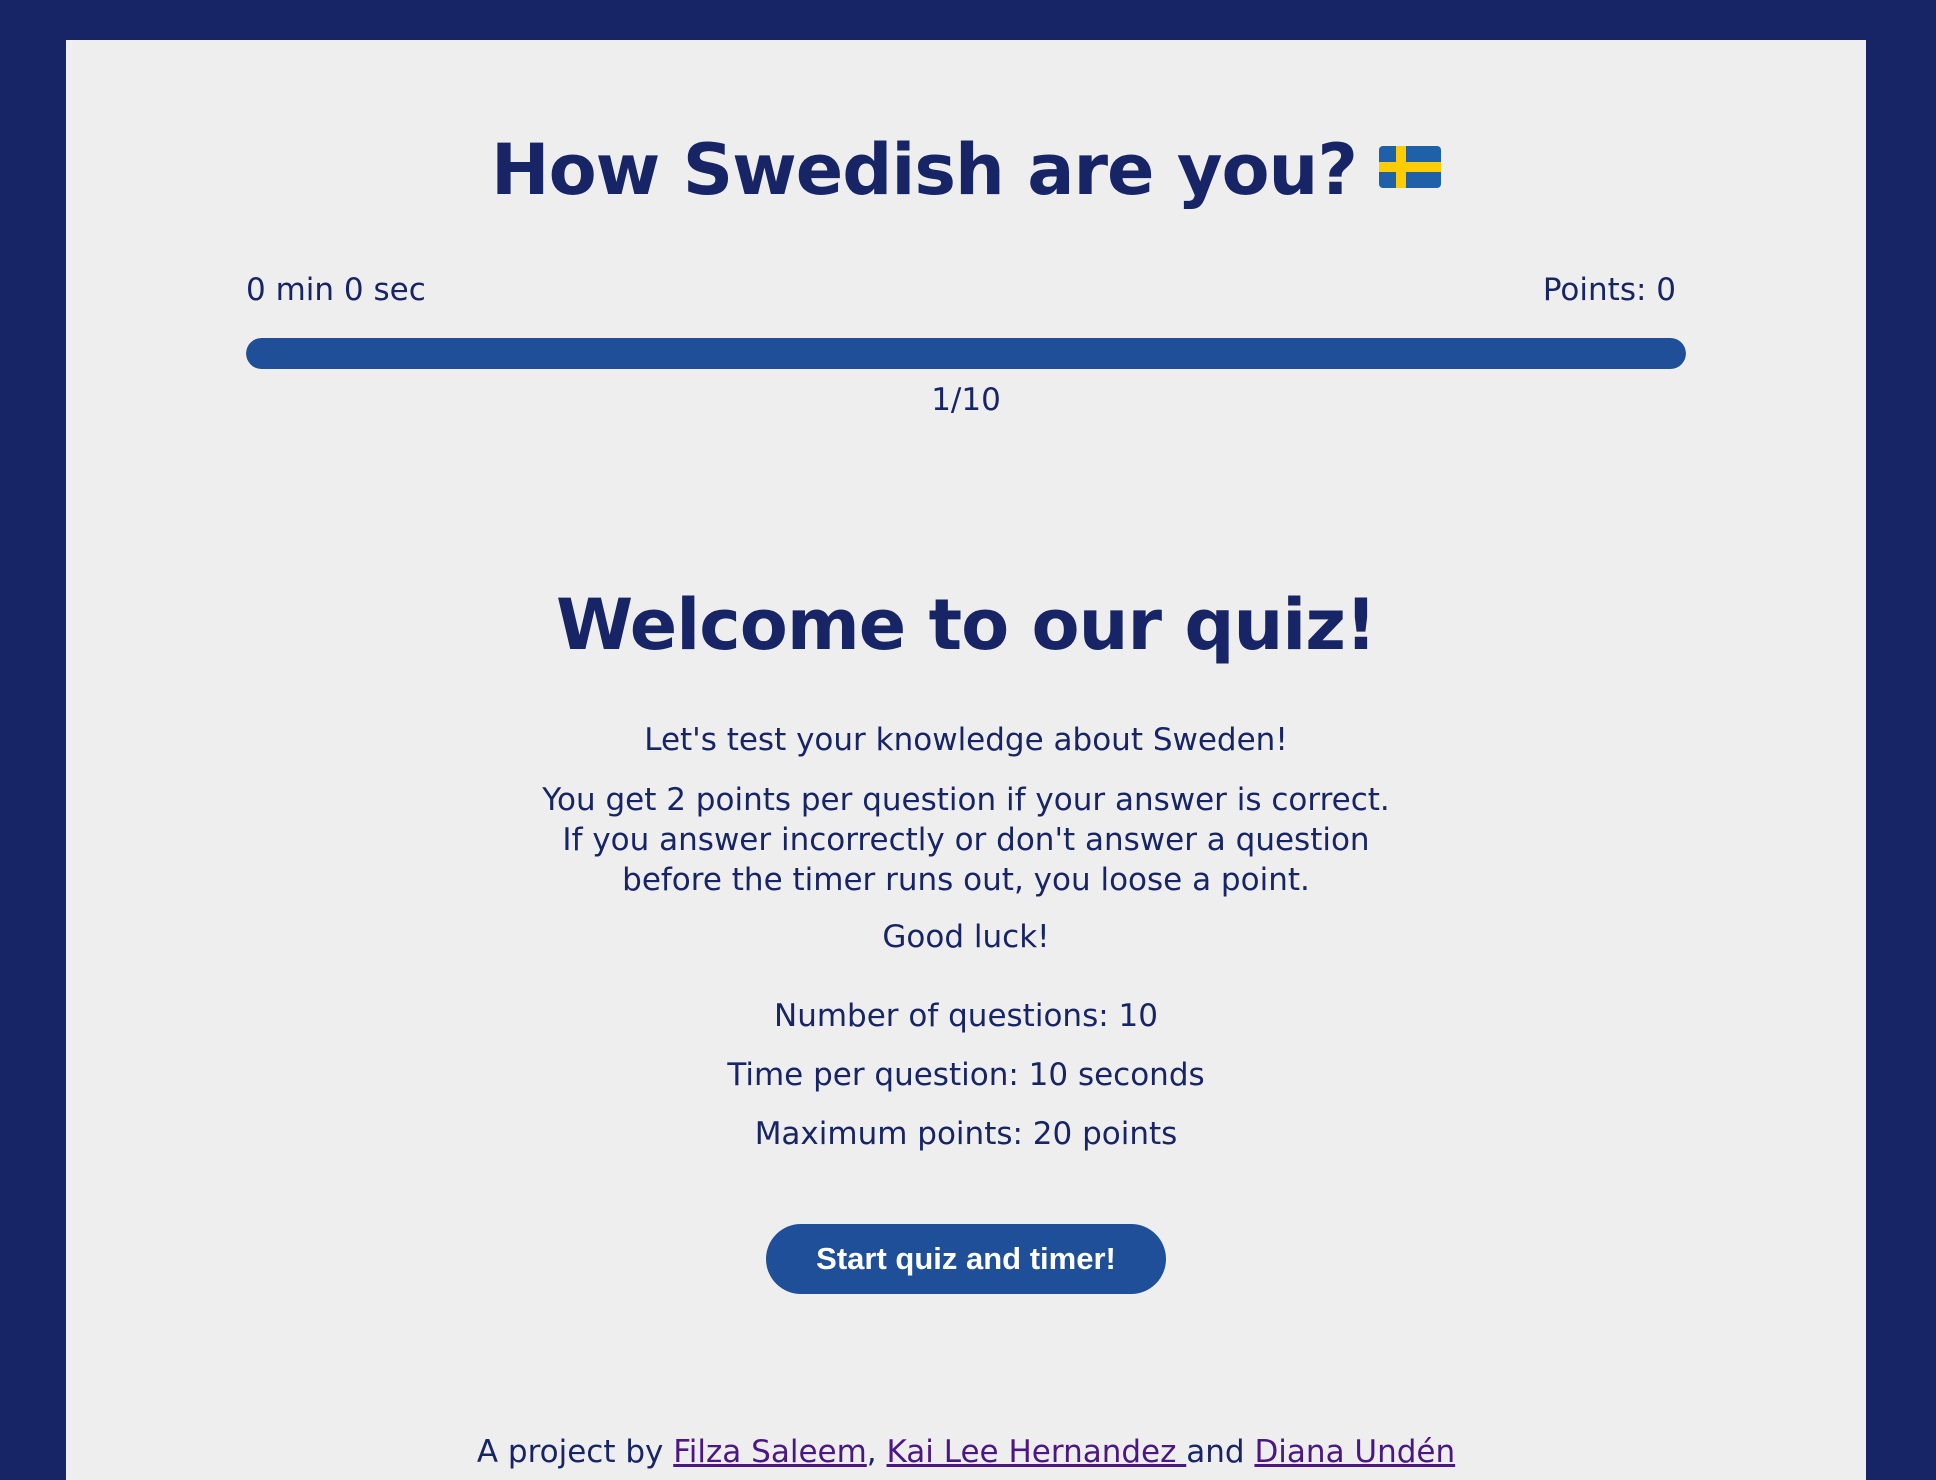  I want to click on good-luck-text: Good luck!, so click(966, 937).